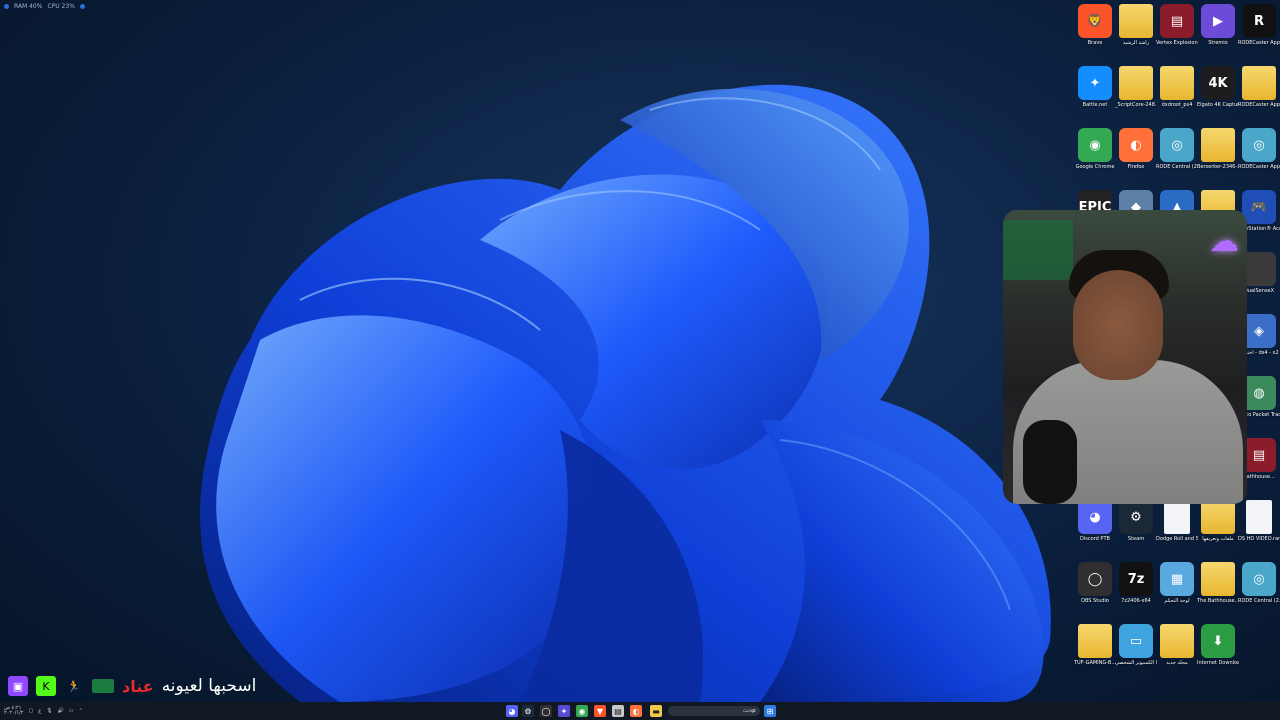 The height and width of the screenshot is (720, 1280). What do you see at coordinates (1218, 641) in the screenshot?
I see `desktop-icon-glyph-icon: ⬇` at bounding box center [1218, 641].